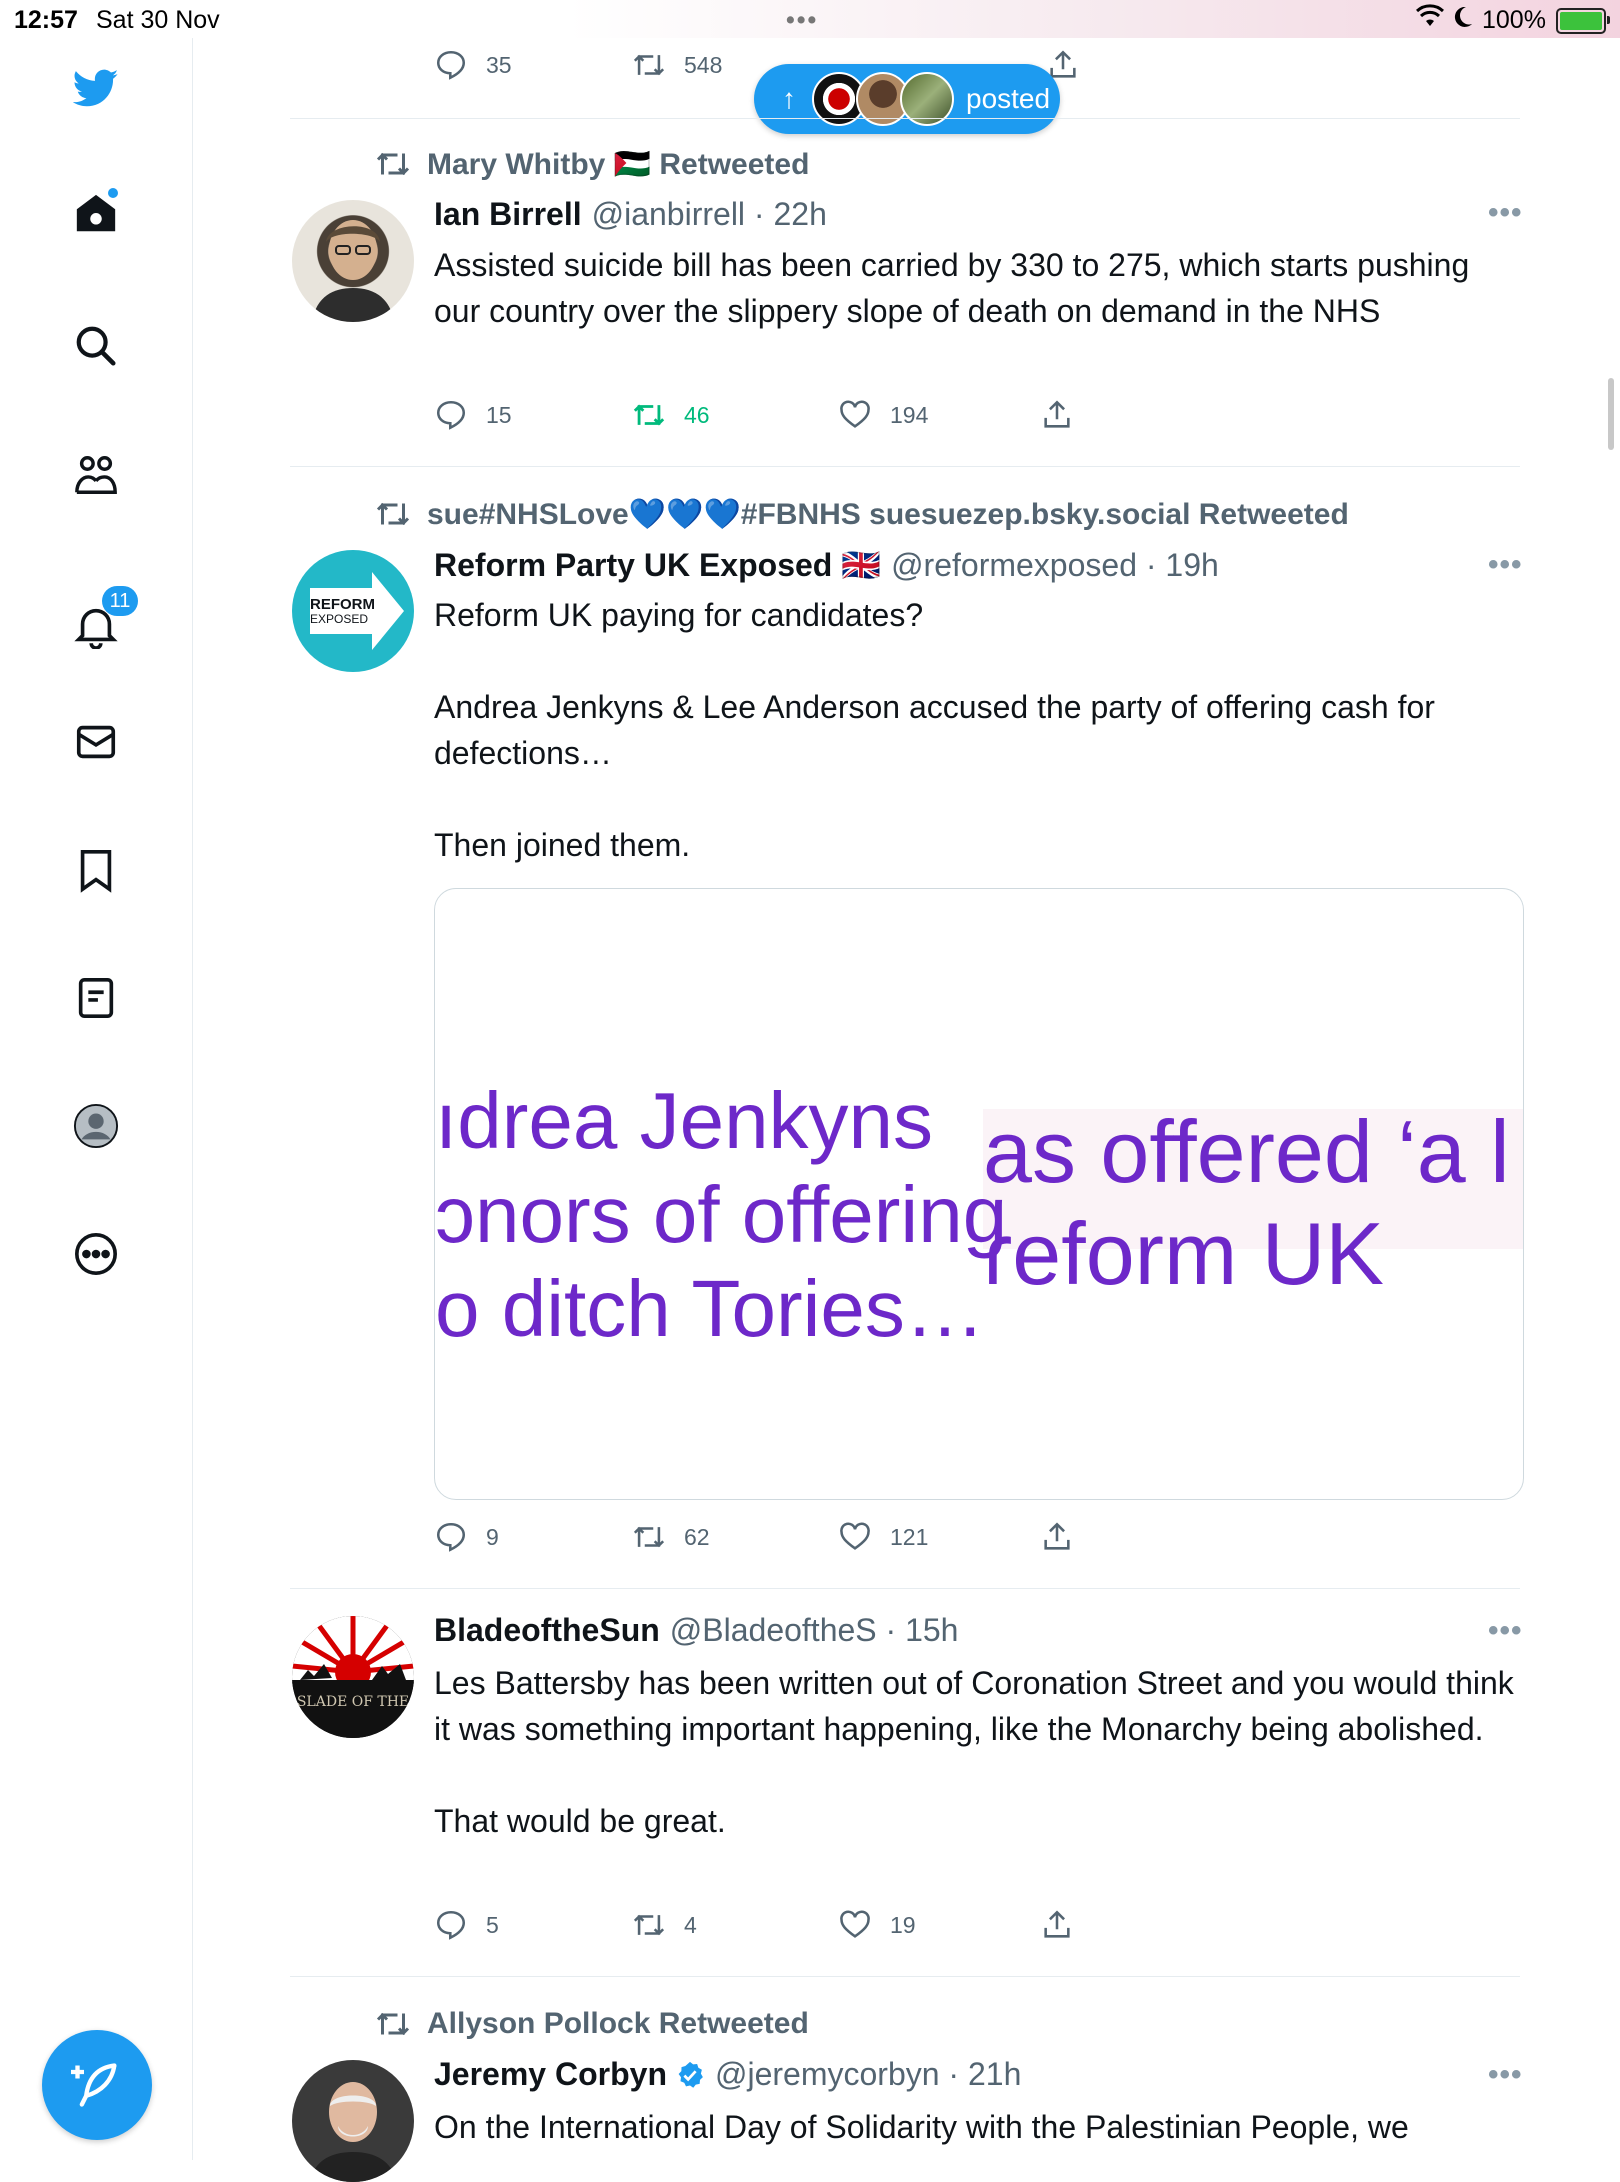 The height and width of the screenshot is (2182, 1620). What do you see at coordinates (618, 164) in the screenshot?
I see `retweeted-by-label: Mary Whitby 🇵🇸 Retweeted` at bounding box center [618, 164].